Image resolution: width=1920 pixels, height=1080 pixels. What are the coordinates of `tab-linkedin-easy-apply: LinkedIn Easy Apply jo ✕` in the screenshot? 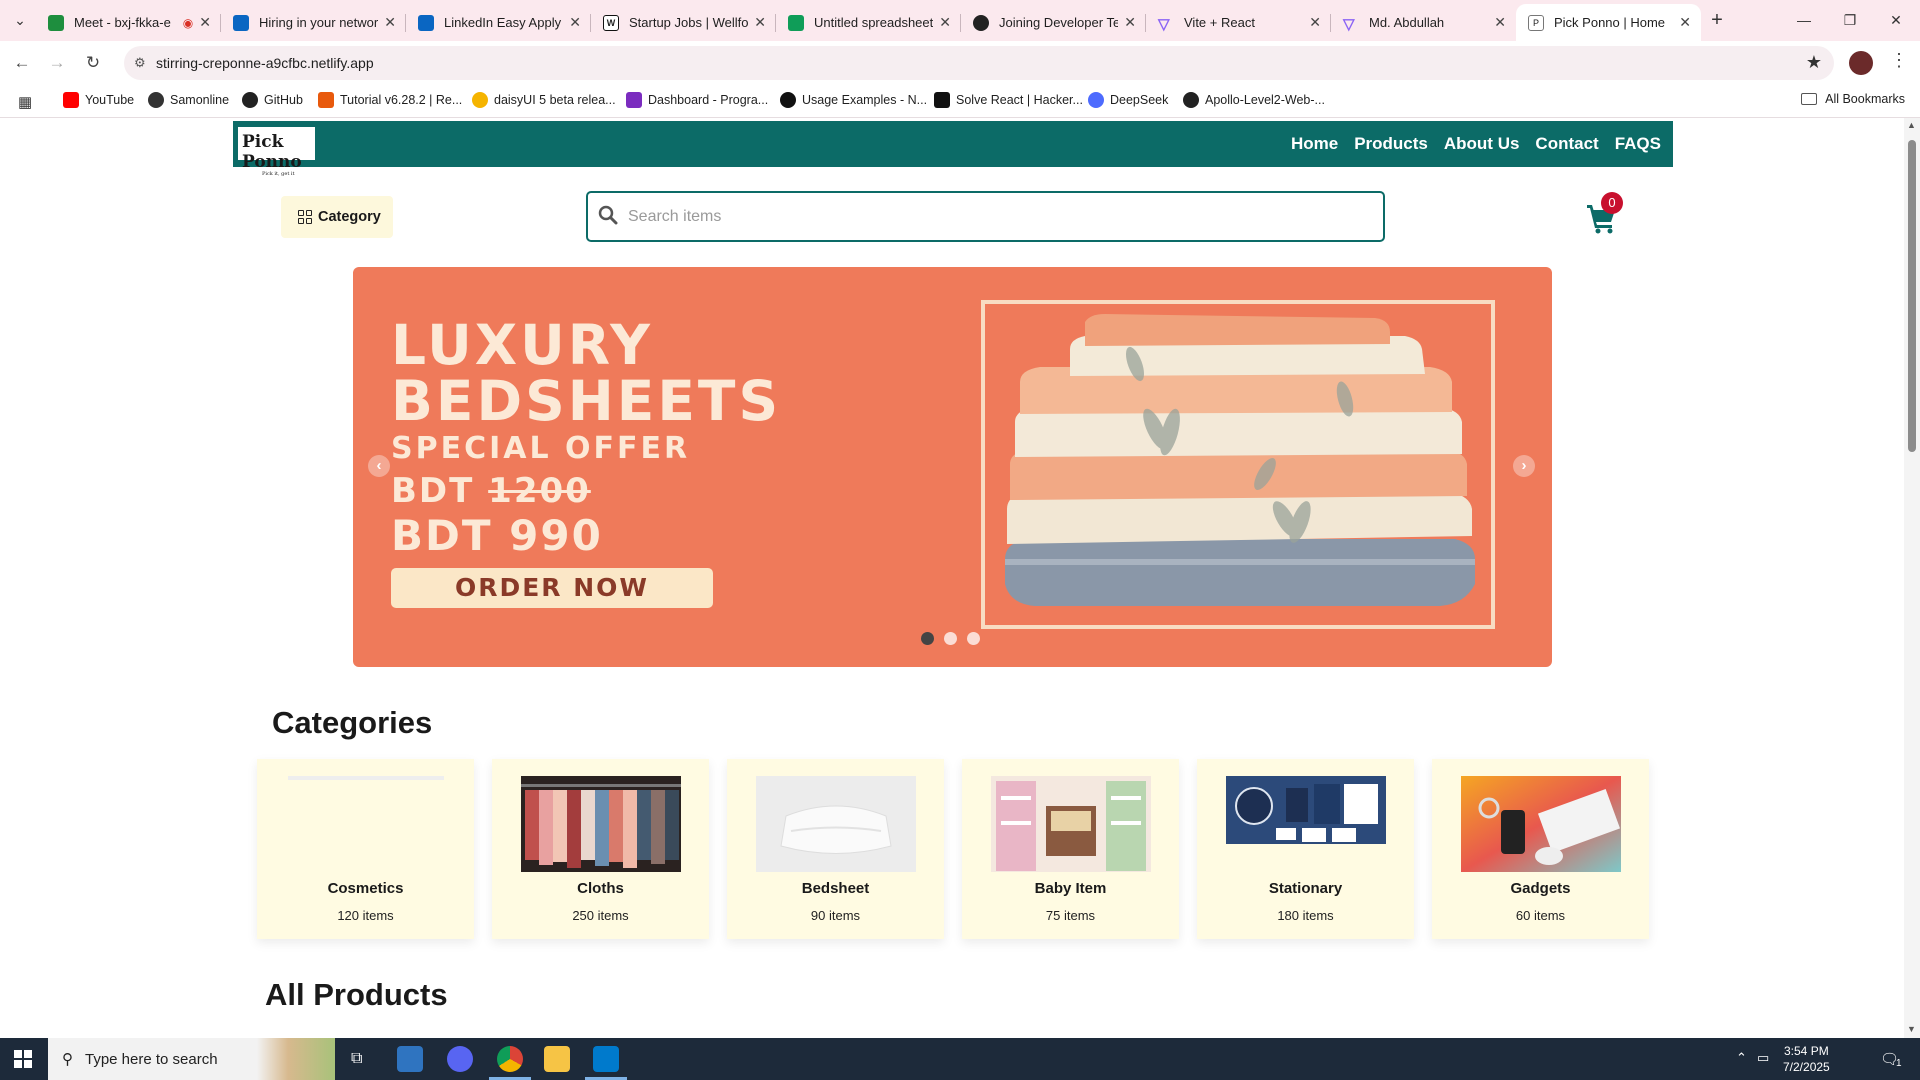 It's located at (498, 22).